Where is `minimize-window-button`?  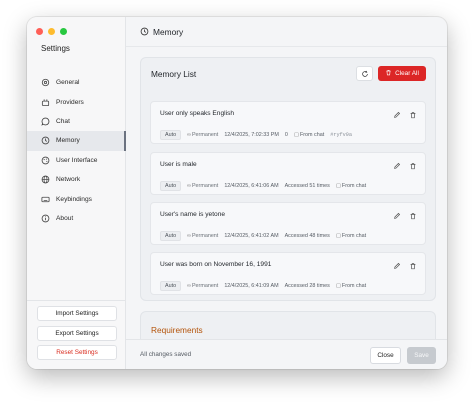 minimize-window-button is located at coordinates (51, 31).